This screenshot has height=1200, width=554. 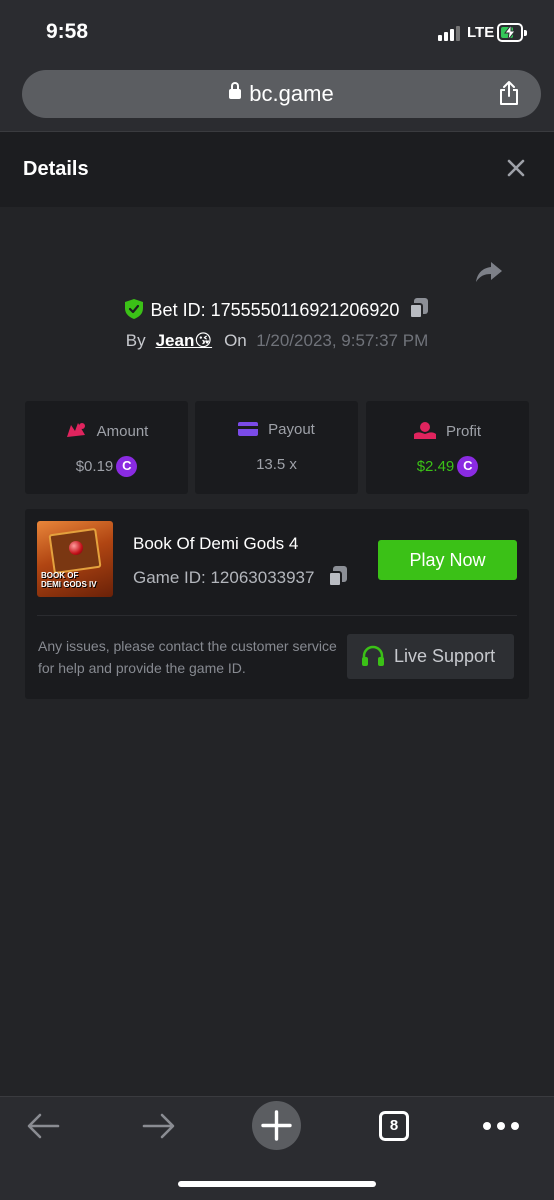 I want to click on tabs-count-button: 8, so click(x=394, y=1126).